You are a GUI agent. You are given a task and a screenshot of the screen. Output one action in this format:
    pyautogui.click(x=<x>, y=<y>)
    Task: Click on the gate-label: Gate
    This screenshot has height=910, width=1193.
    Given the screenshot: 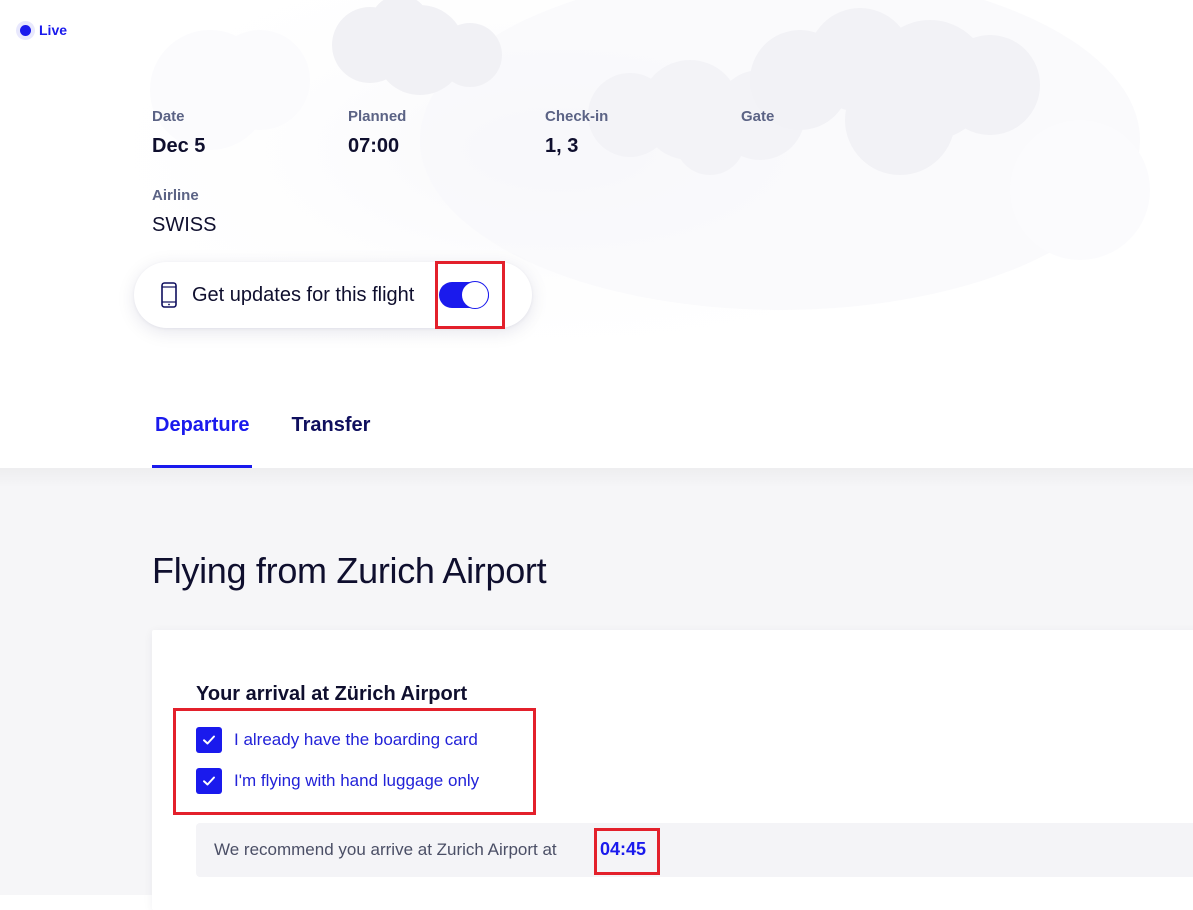 What is the action you would take?
    pyautogui.click(x=758, y=116)
    